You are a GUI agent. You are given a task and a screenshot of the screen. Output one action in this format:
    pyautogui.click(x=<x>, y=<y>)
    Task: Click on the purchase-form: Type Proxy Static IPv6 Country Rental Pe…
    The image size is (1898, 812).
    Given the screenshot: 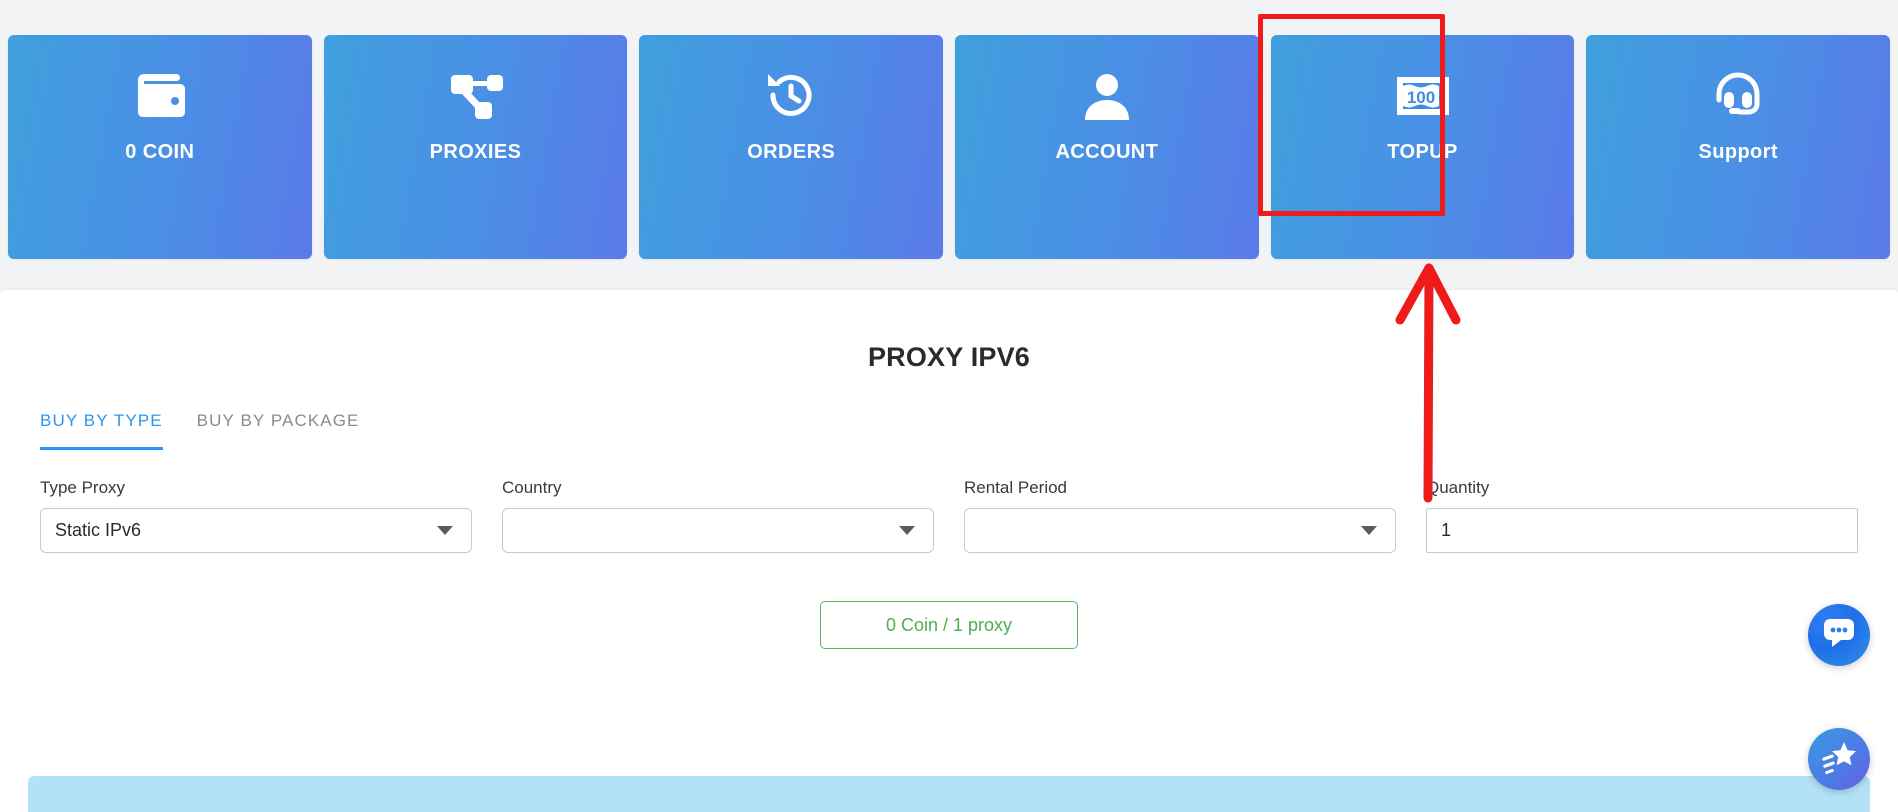 What is the action you would take?
    pyautogui.click(x=949, y=501)
    